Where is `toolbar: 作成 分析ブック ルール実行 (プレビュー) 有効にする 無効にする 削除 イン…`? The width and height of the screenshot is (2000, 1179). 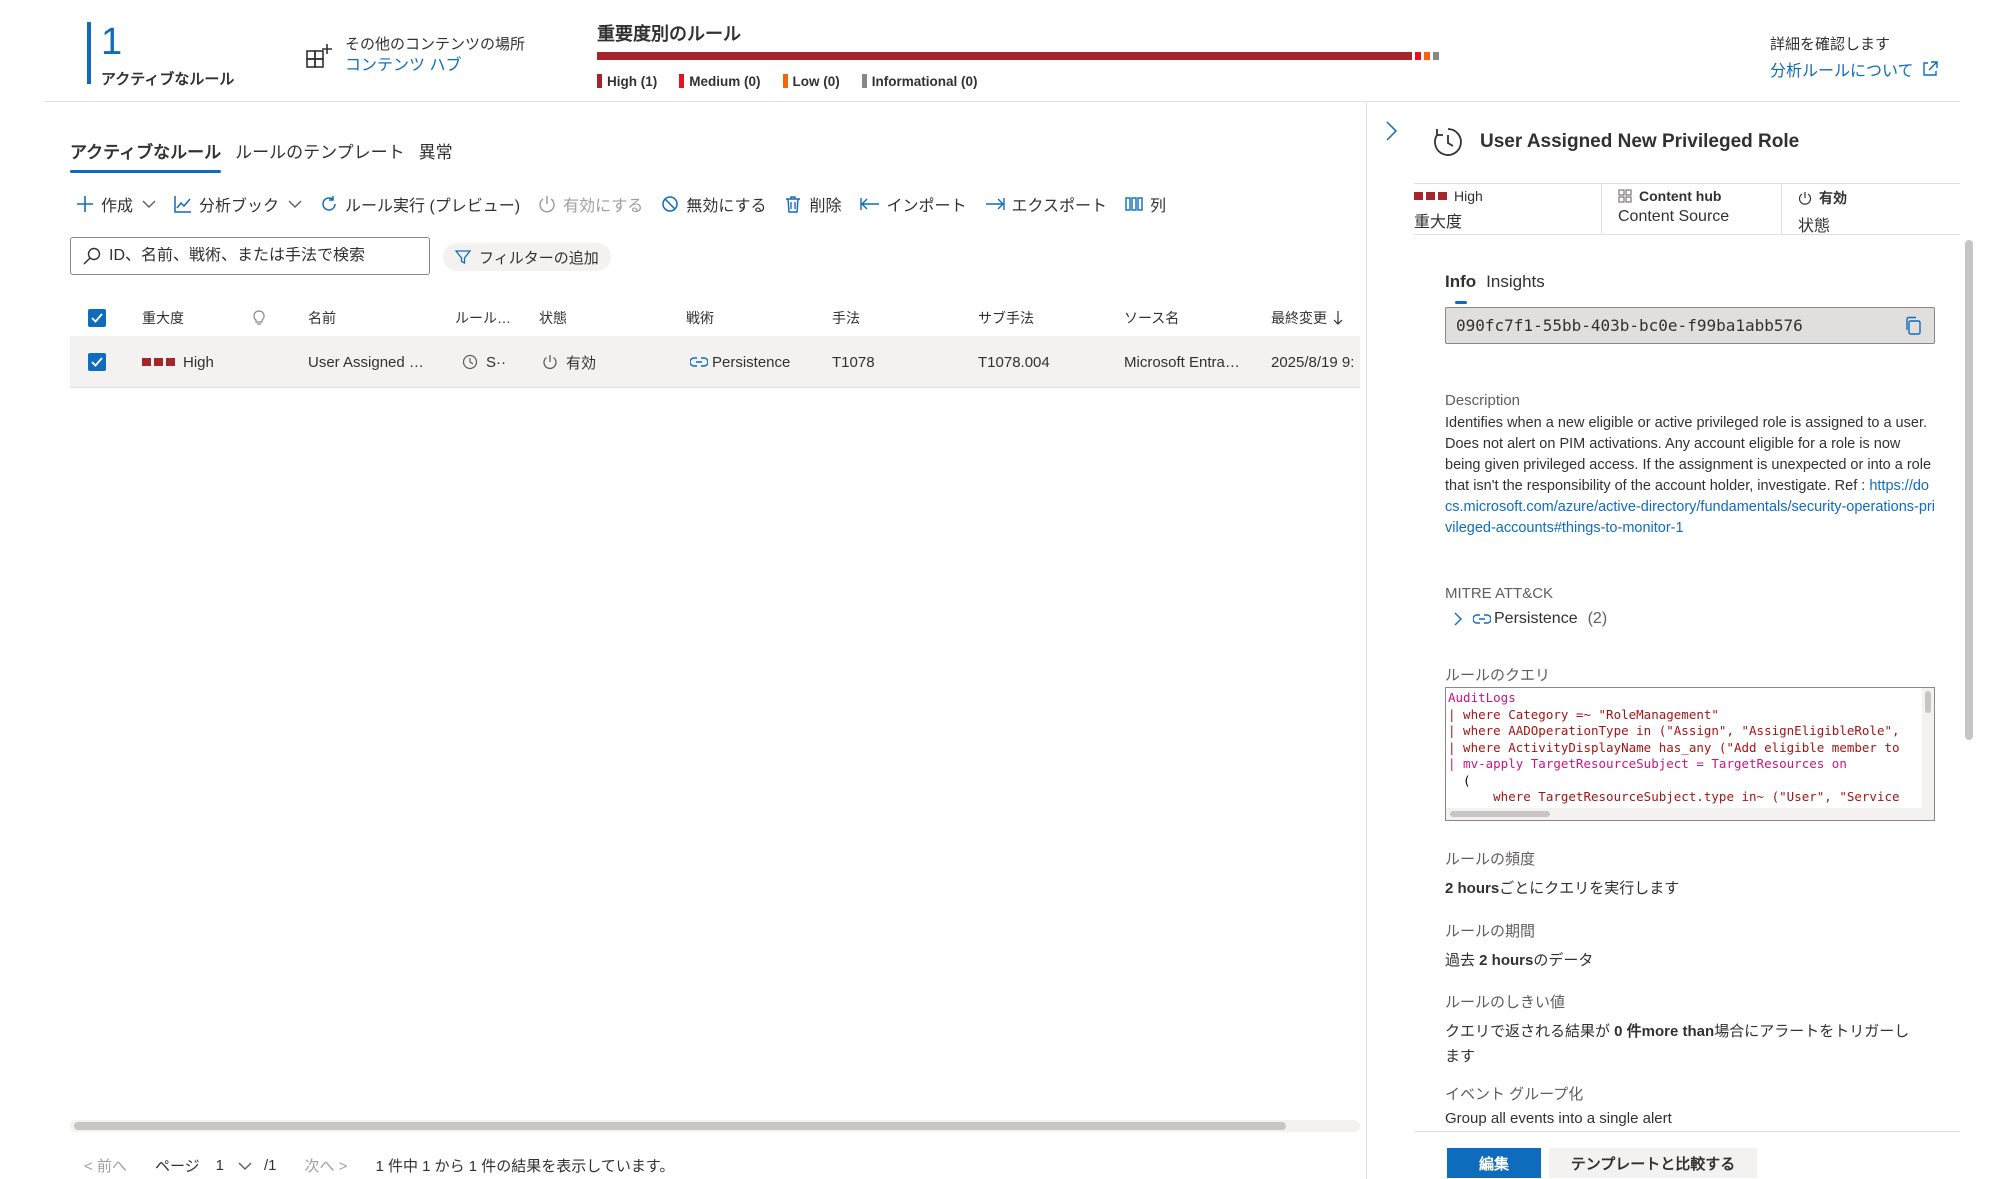
toolbar: 作成 分析ブック ルール実行 (プレビュー) 有効にする 無効にする 削除 イン… is located at coordinates (621, 204).